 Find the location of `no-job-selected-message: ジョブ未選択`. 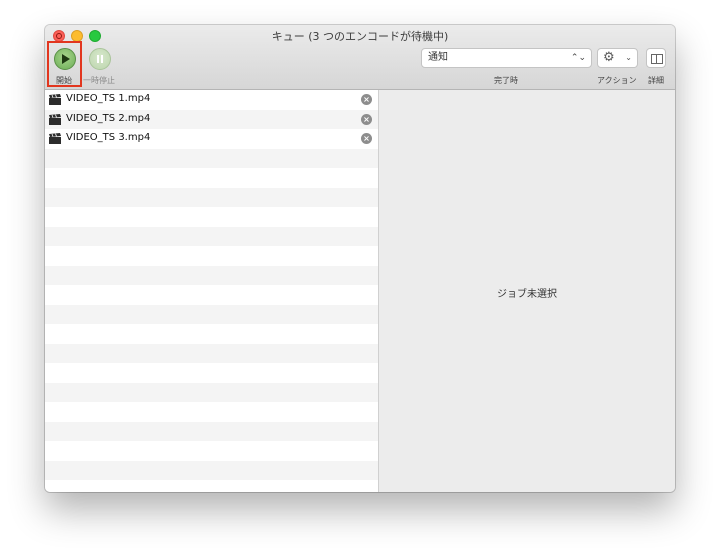

no-job-selected-message: ジョブ未選択 is located at coordinates (527, 294).